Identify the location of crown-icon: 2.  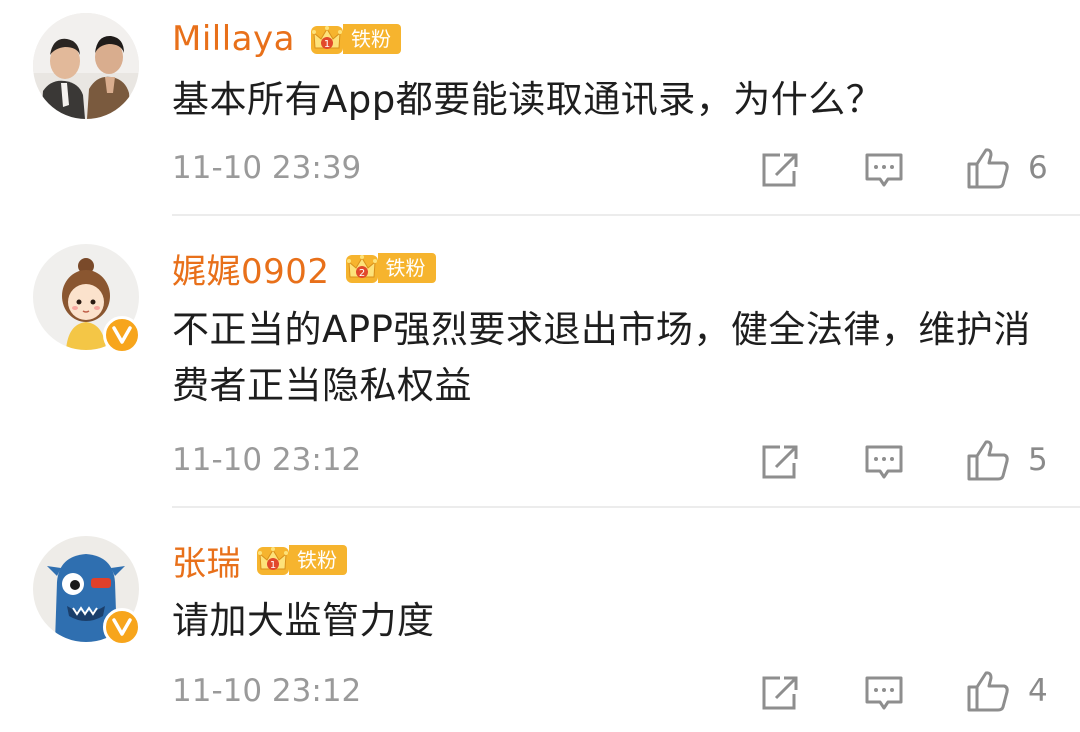
(361, 269).